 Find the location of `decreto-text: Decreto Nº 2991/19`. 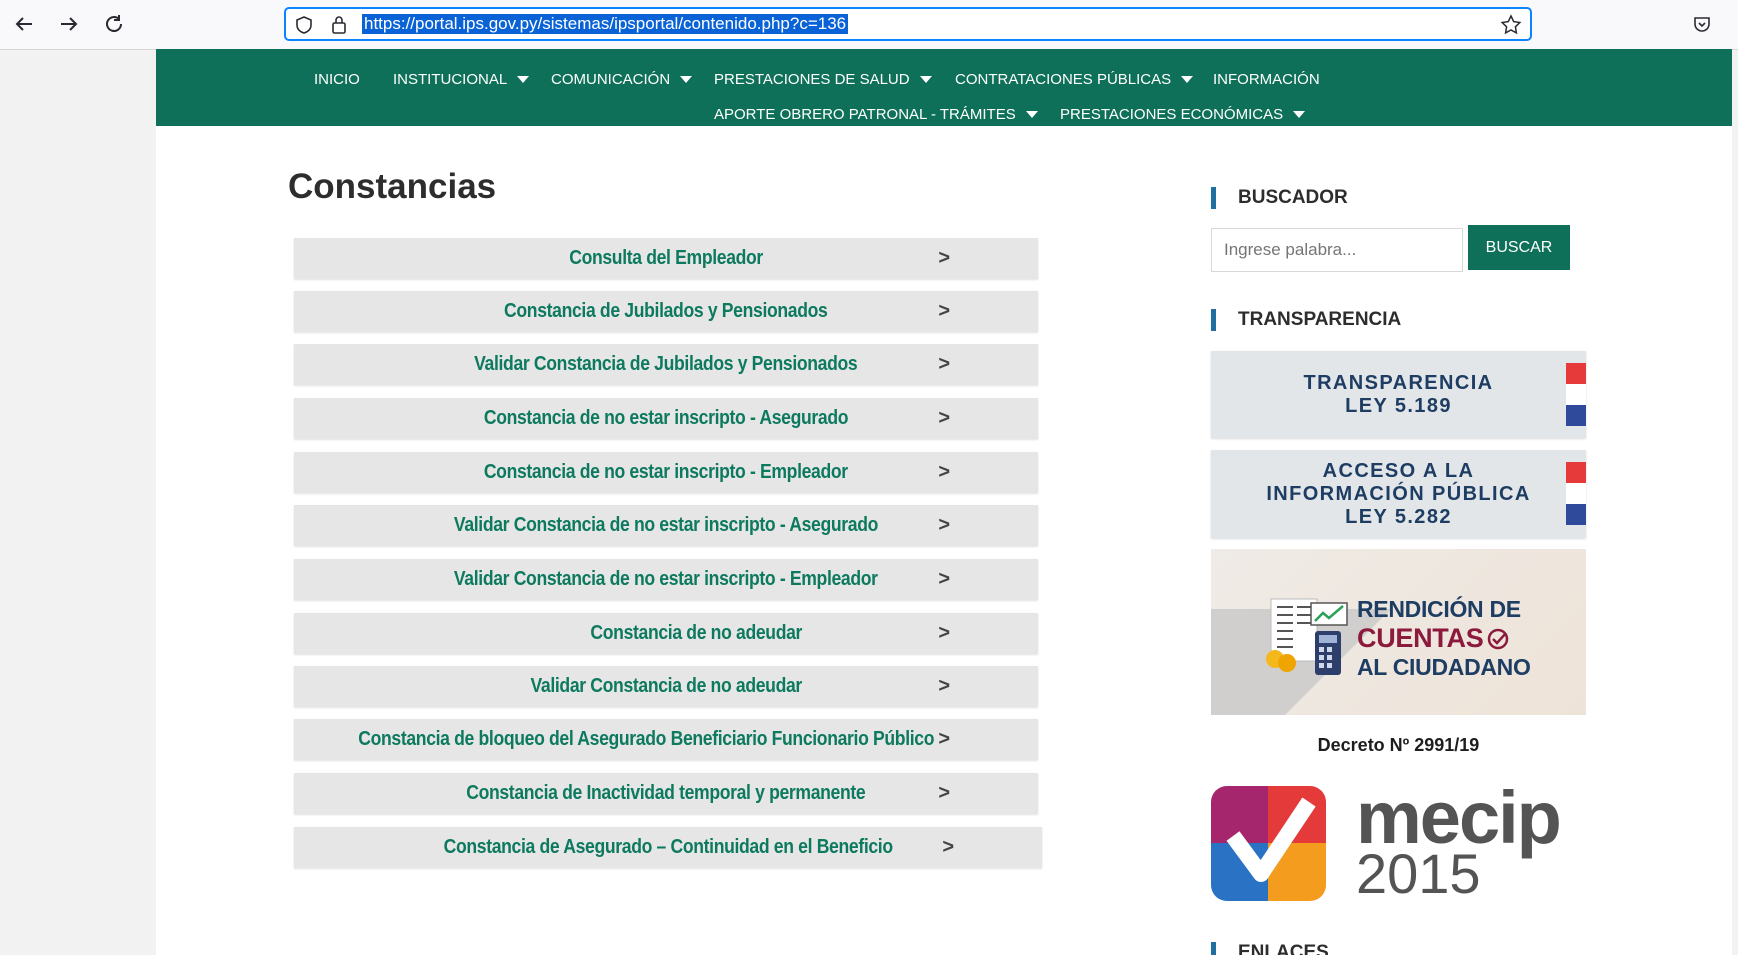

decreto-text: Decreto Nº 2991/19 is located at coordinates (1398, 745).